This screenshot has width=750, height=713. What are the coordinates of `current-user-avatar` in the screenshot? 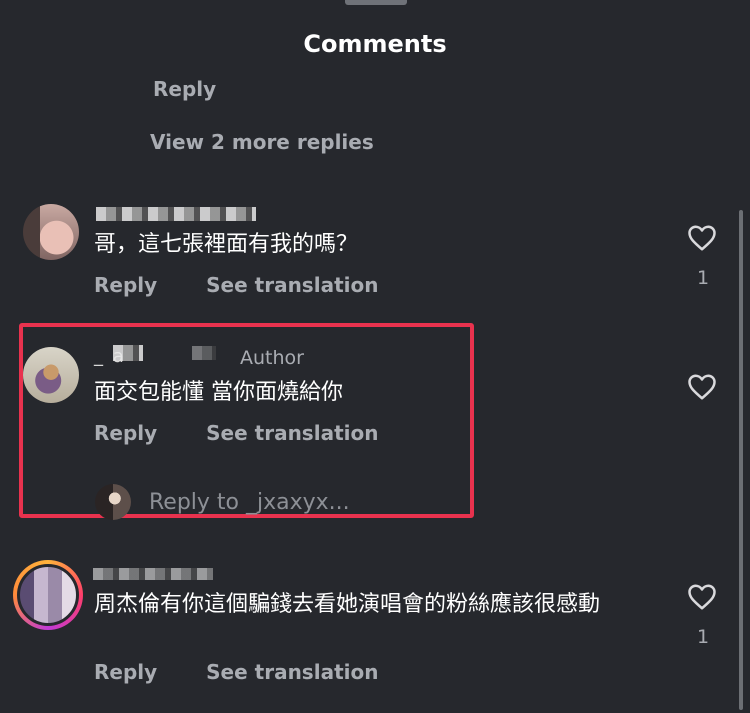 It's located at (113, 502).